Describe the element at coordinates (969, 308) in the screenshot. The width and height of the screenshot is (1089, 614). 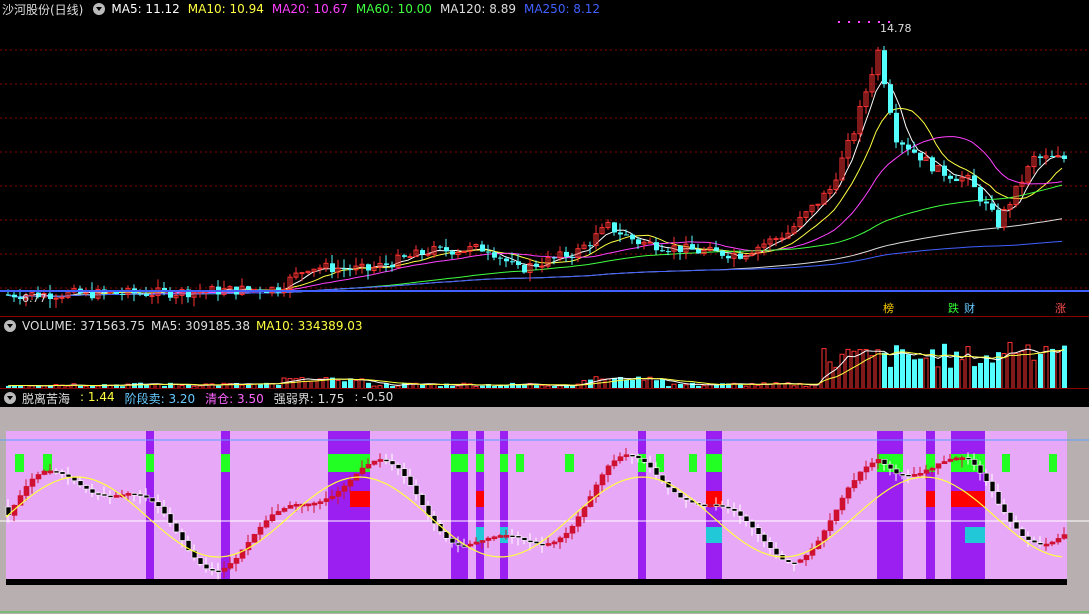
I see `tag-cai: 财` at that location.